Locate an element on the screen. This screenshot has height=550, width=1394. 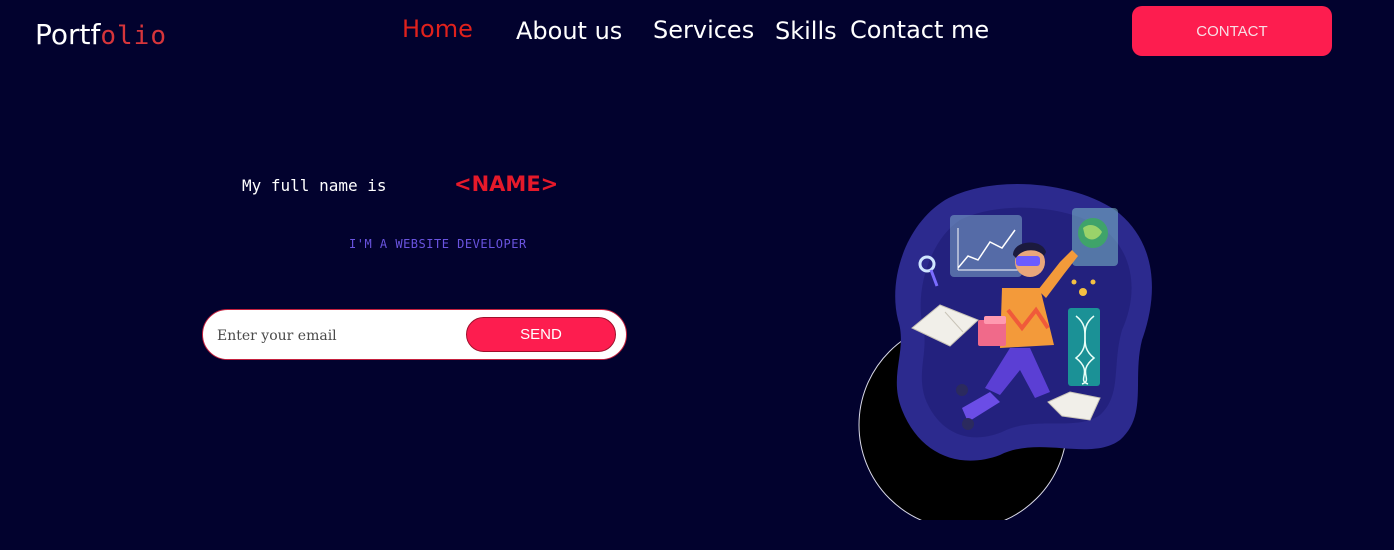
logo-part-1: Portf is located at coordinates (68, 34).